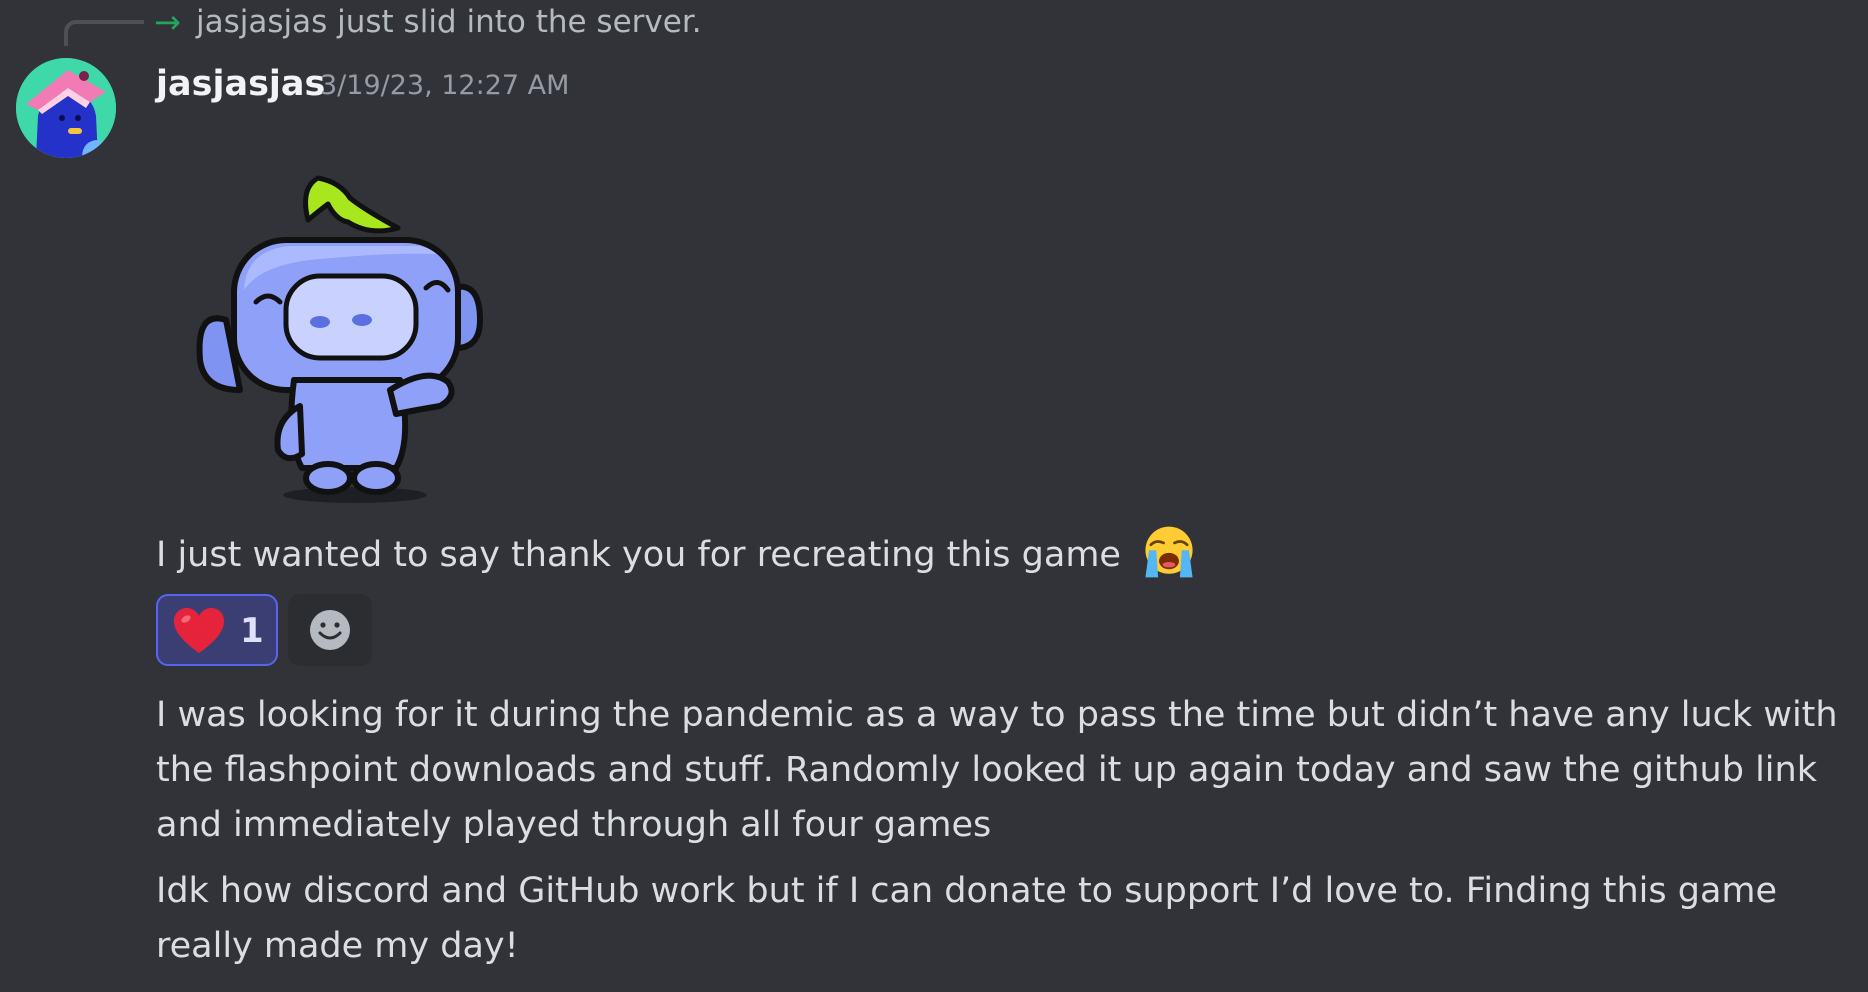 The width and height of the screenshot is (1868, 992). I want to click on avatar, so click(66, 108).